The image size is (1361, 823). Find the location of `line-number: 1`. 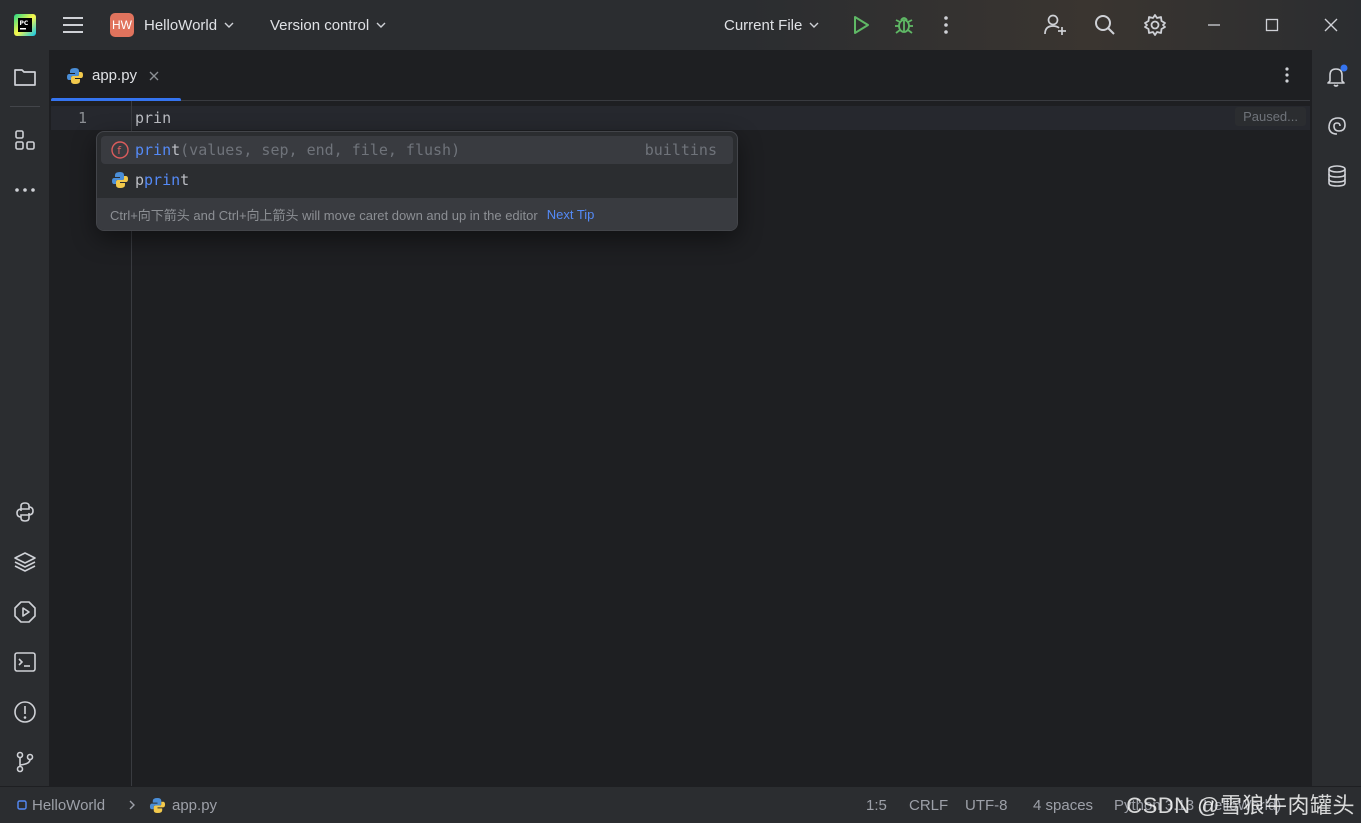

line-number: 1 is located at coordinates (82, 118).